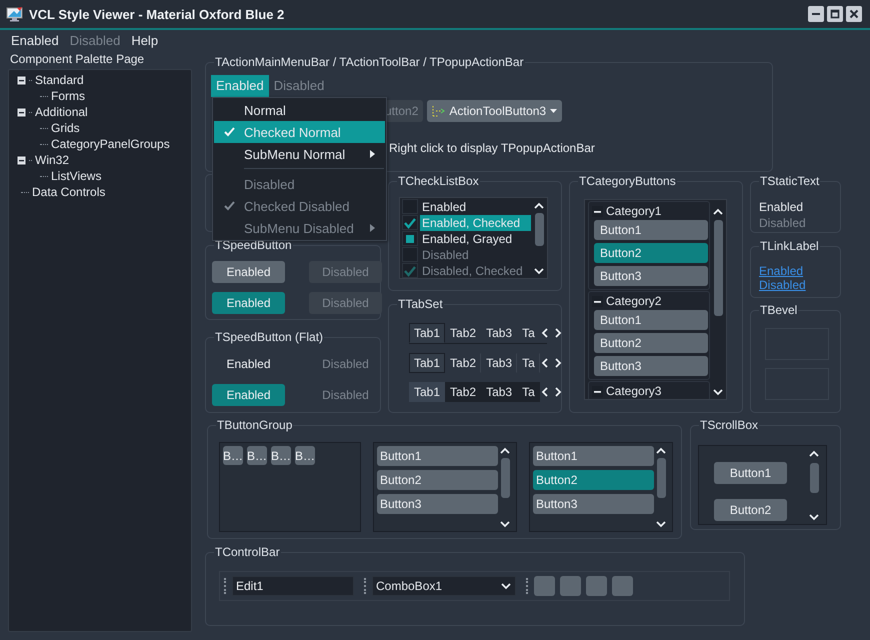 This screenshot has width=870, height=640. I want to click on category-header: Category2, so click(634, 301).